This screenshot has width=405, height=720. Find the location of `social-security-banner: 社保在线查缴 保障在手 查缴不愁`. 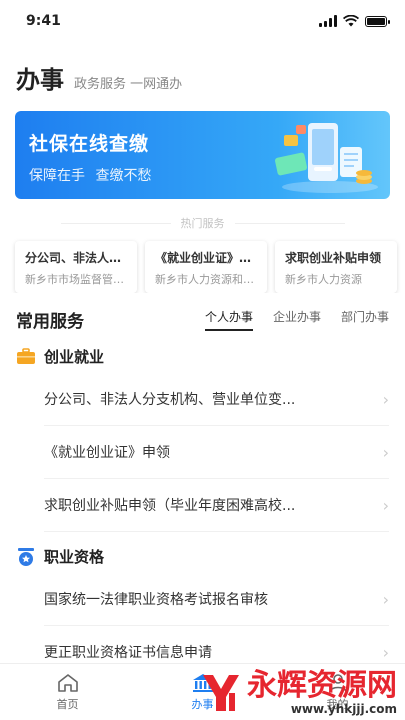

social-security-banner: 社保在线查缴 保障在手 查缴不愁 is located at coordinates (202, 155).